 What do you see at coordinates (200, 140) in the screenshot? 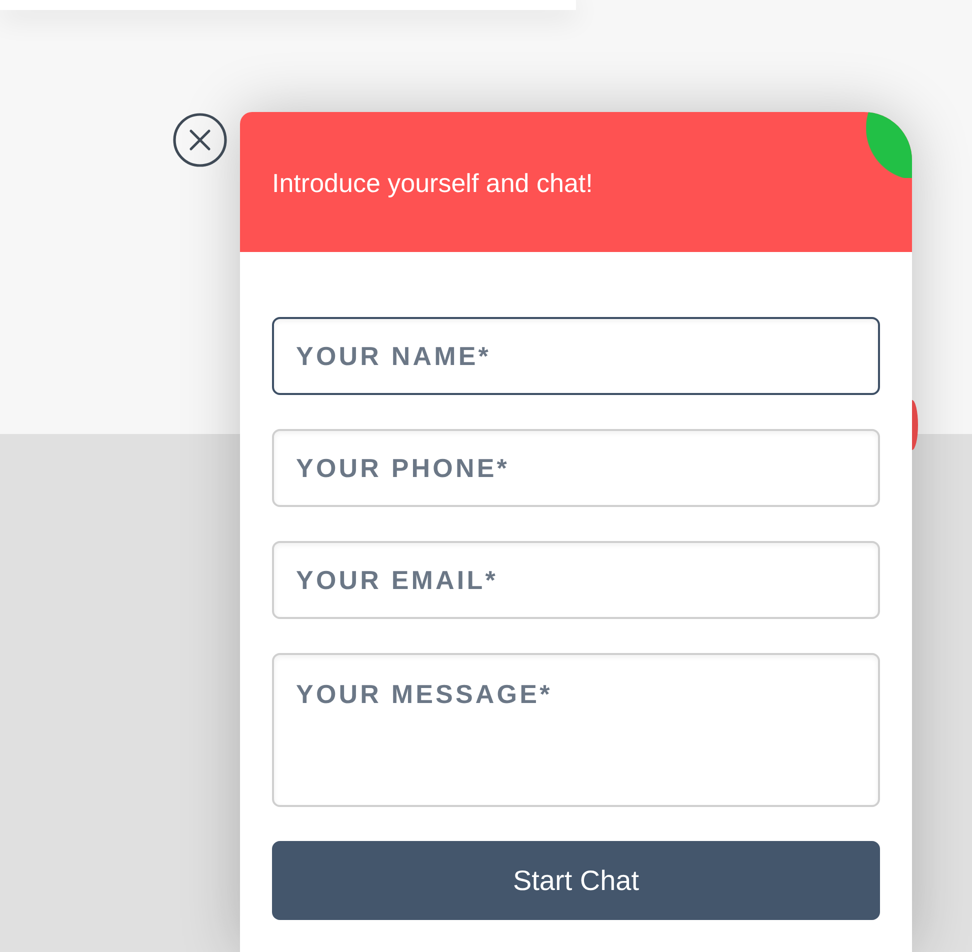
I see `close-icon` at bounding box center [200, 140].